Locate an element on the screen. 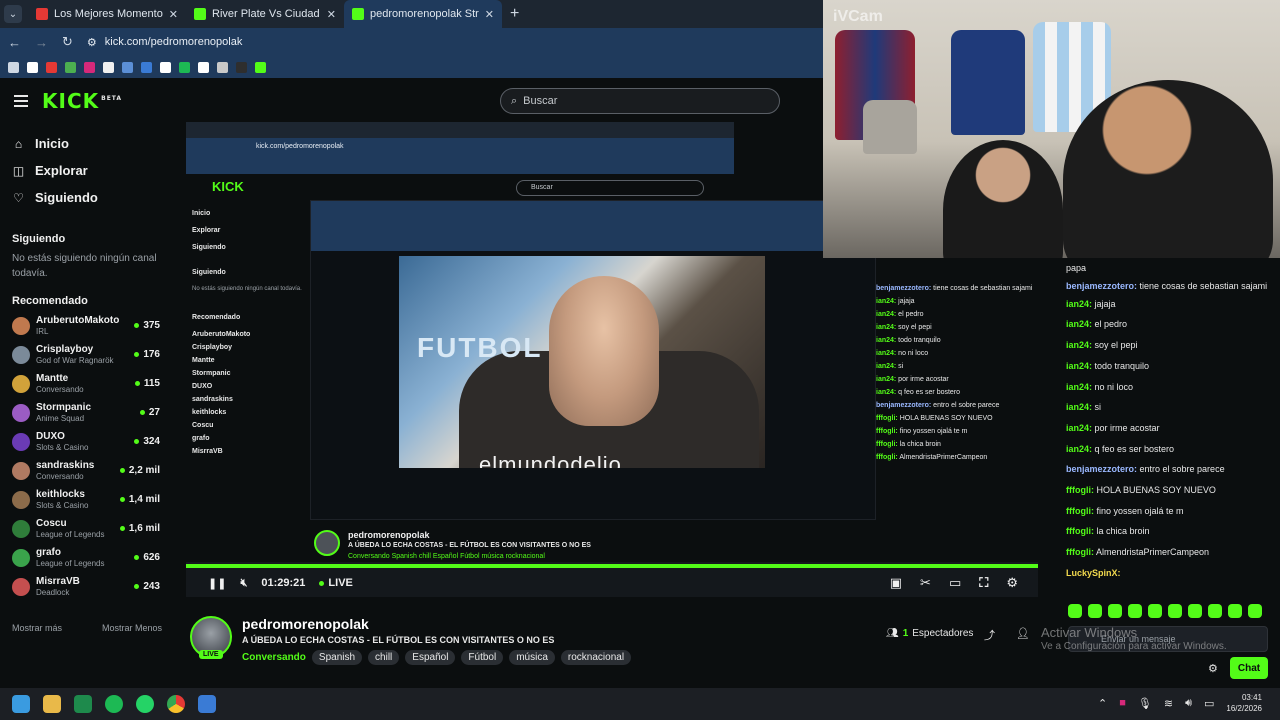 This screenshot has height=720, width=1280. instagram-bookmark-icon is located at coordinates (89, 67).